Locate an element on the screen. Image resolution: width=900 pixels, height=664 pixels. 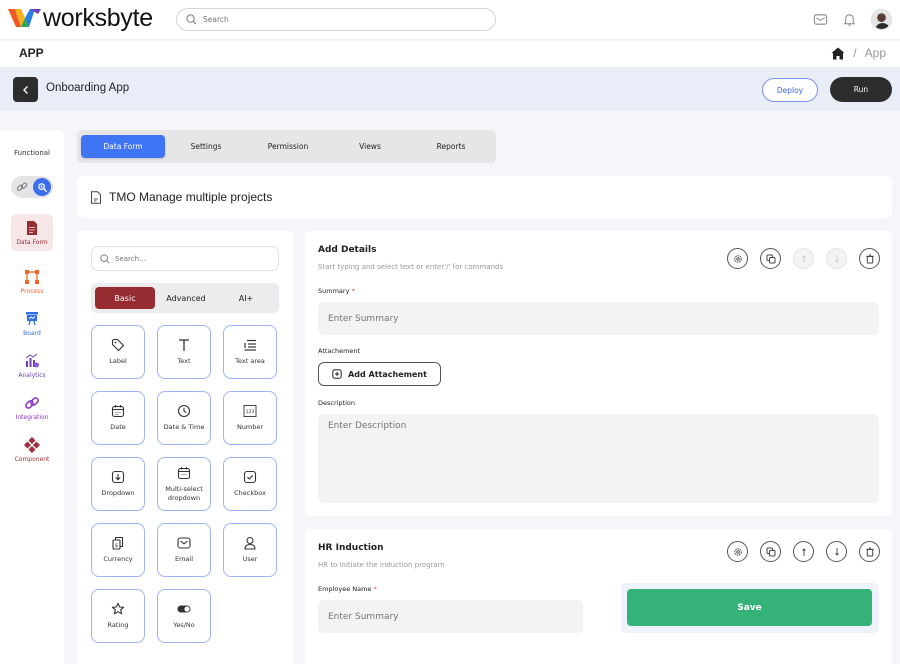
mail-icon is located at coordinates (820, 19).